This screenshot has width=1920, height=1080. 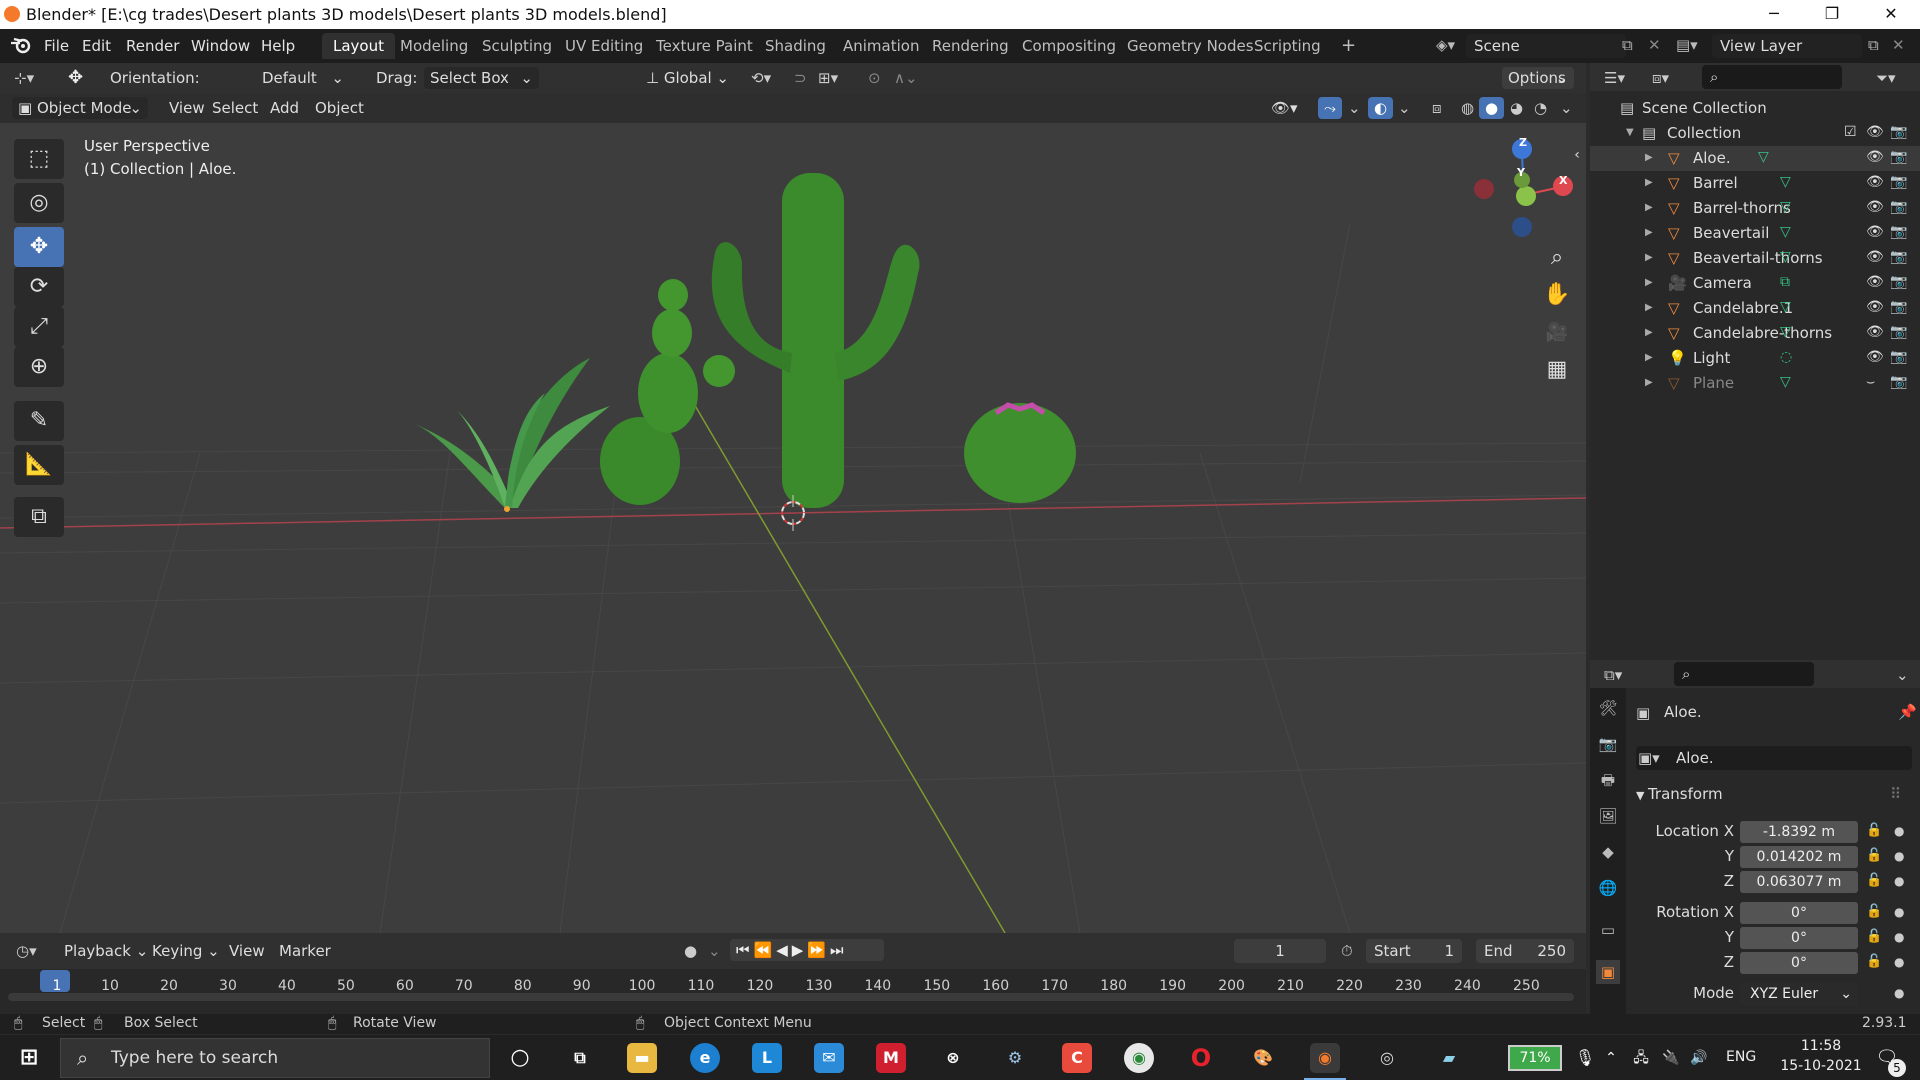 I want to click on expand-arrow-icon: ▼, so click(x=1630, y=132).